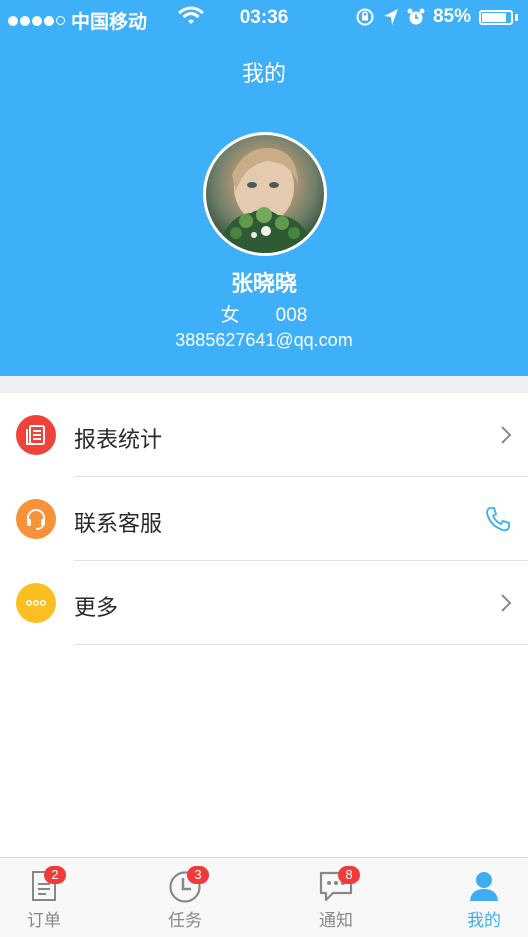  What do you see at coordinates (291, 315) in the screenshot?
I see `user-id: 008` at bounding box center [291, 315].